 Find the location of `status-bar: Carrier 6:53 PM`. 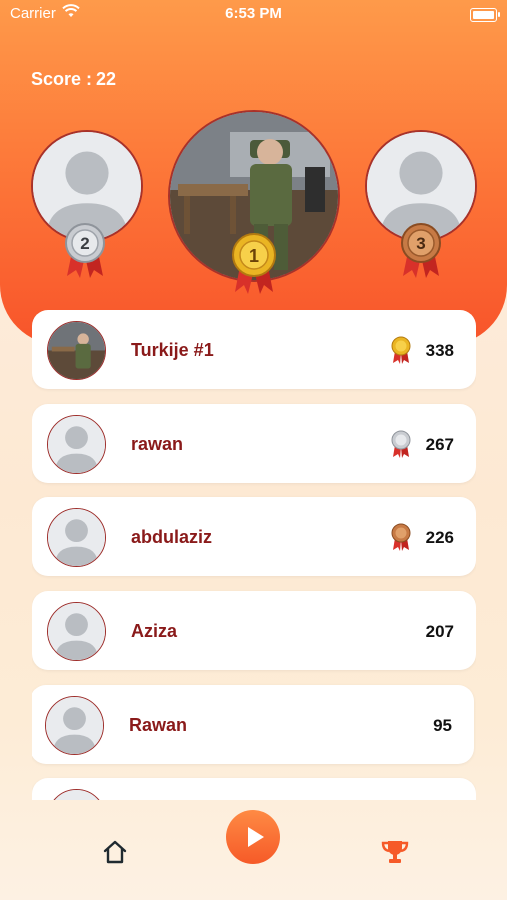

status-bar: Carrier 6:53 PM is located at coordinates (253, 15).